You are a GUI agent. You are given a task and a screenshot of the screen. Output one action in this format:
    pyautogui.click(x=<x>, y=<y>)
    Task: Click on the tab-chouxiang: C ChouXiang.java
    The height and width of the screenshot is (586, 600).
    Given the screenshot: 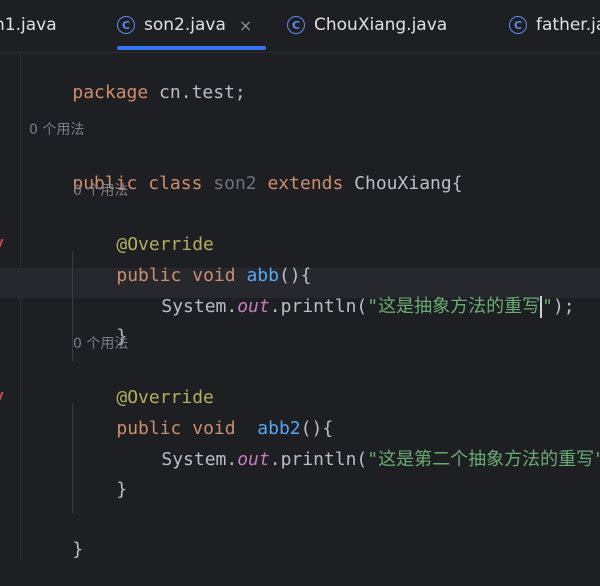 What is the action you would take?
    pyautogui.click(x=367, y=25)
    